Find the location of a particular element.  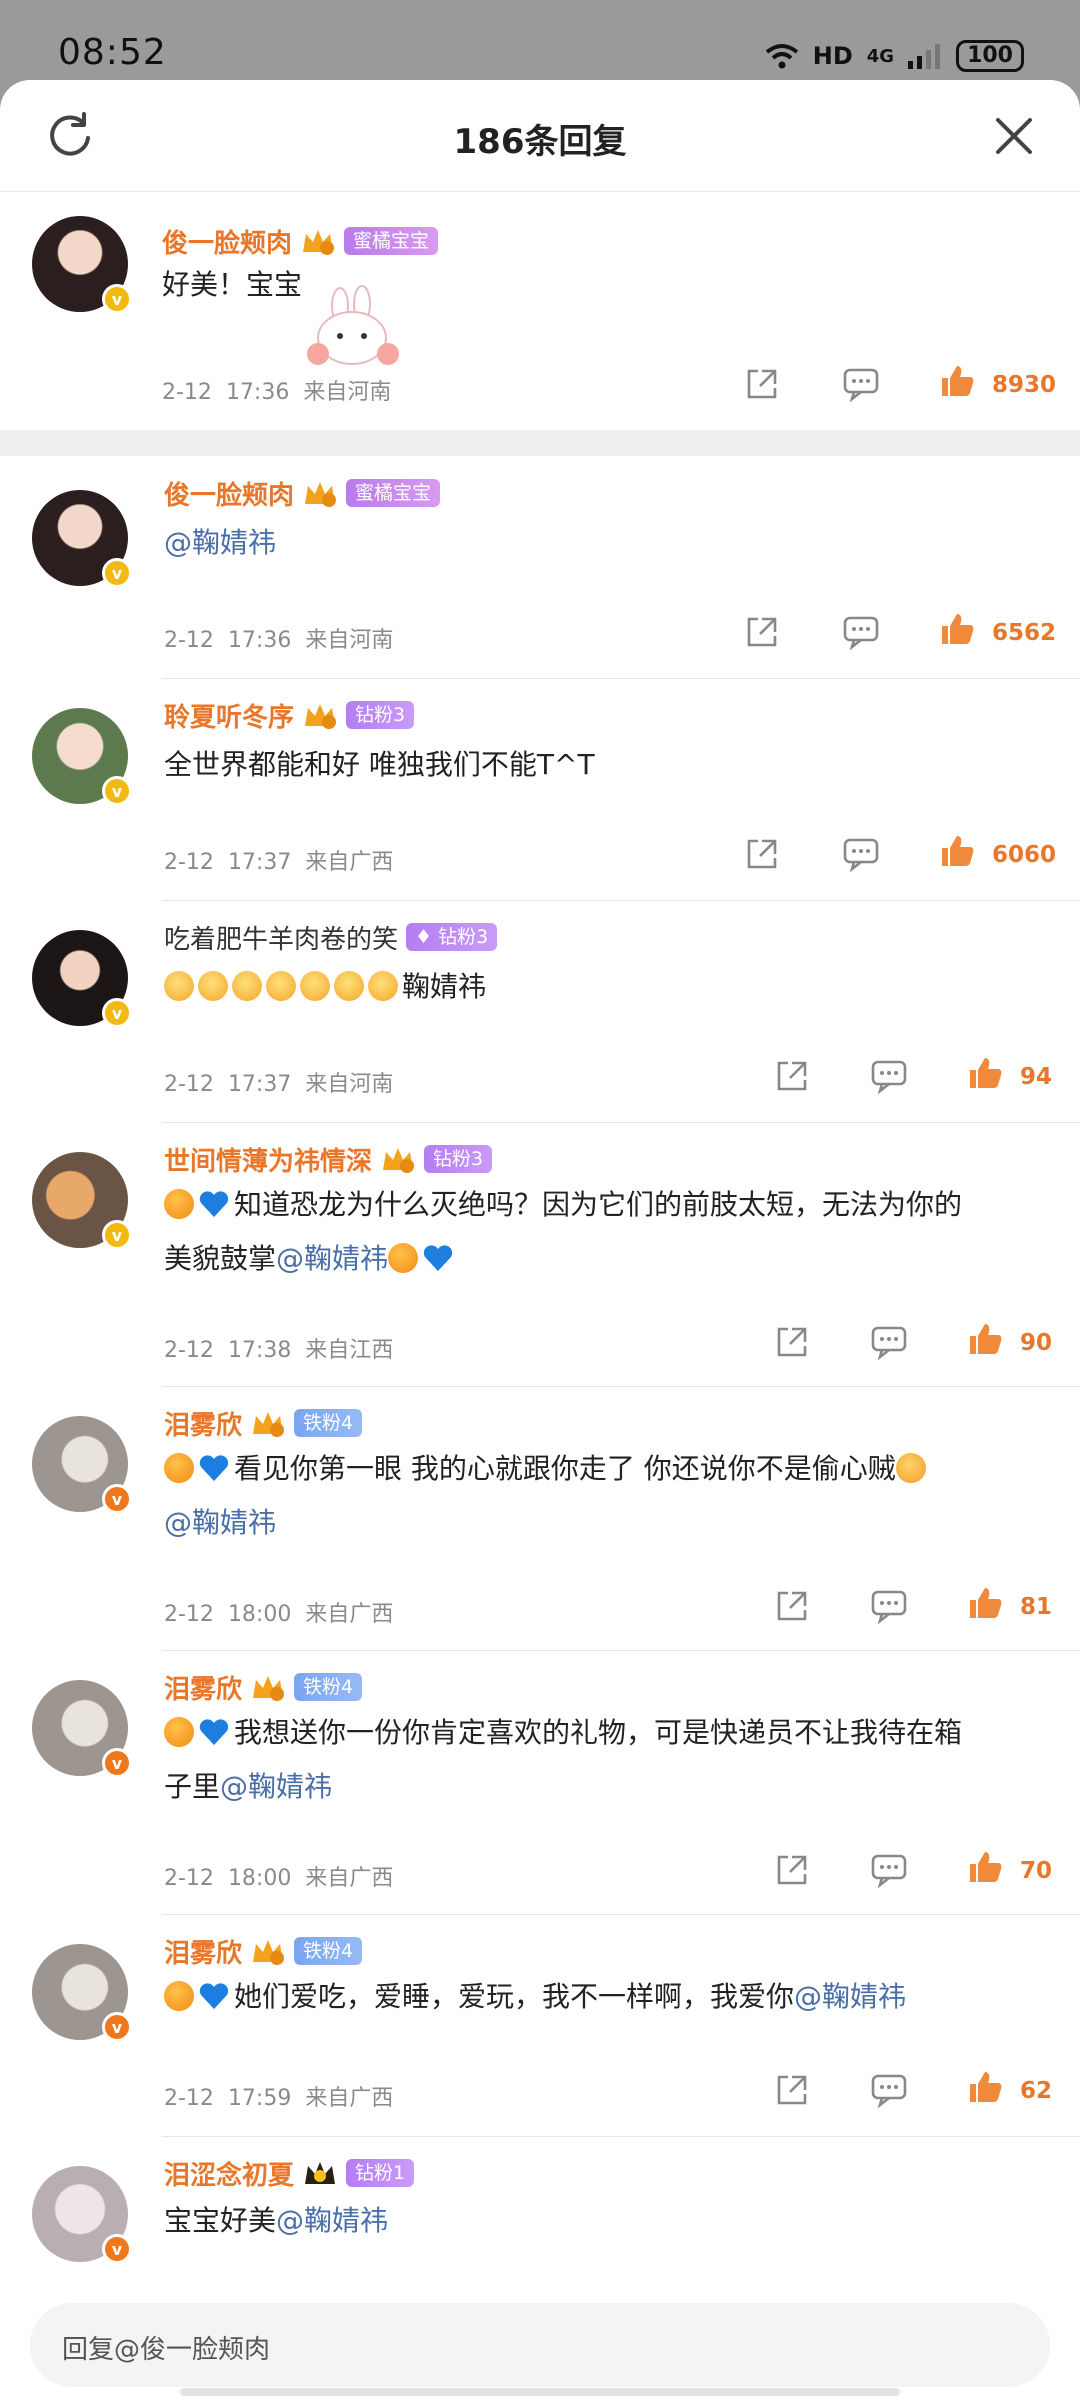

list-item: v 泪涩念初夏 钻粉1 宝宝好美@鞠婧祎 is located at coordinates (540, 2226).